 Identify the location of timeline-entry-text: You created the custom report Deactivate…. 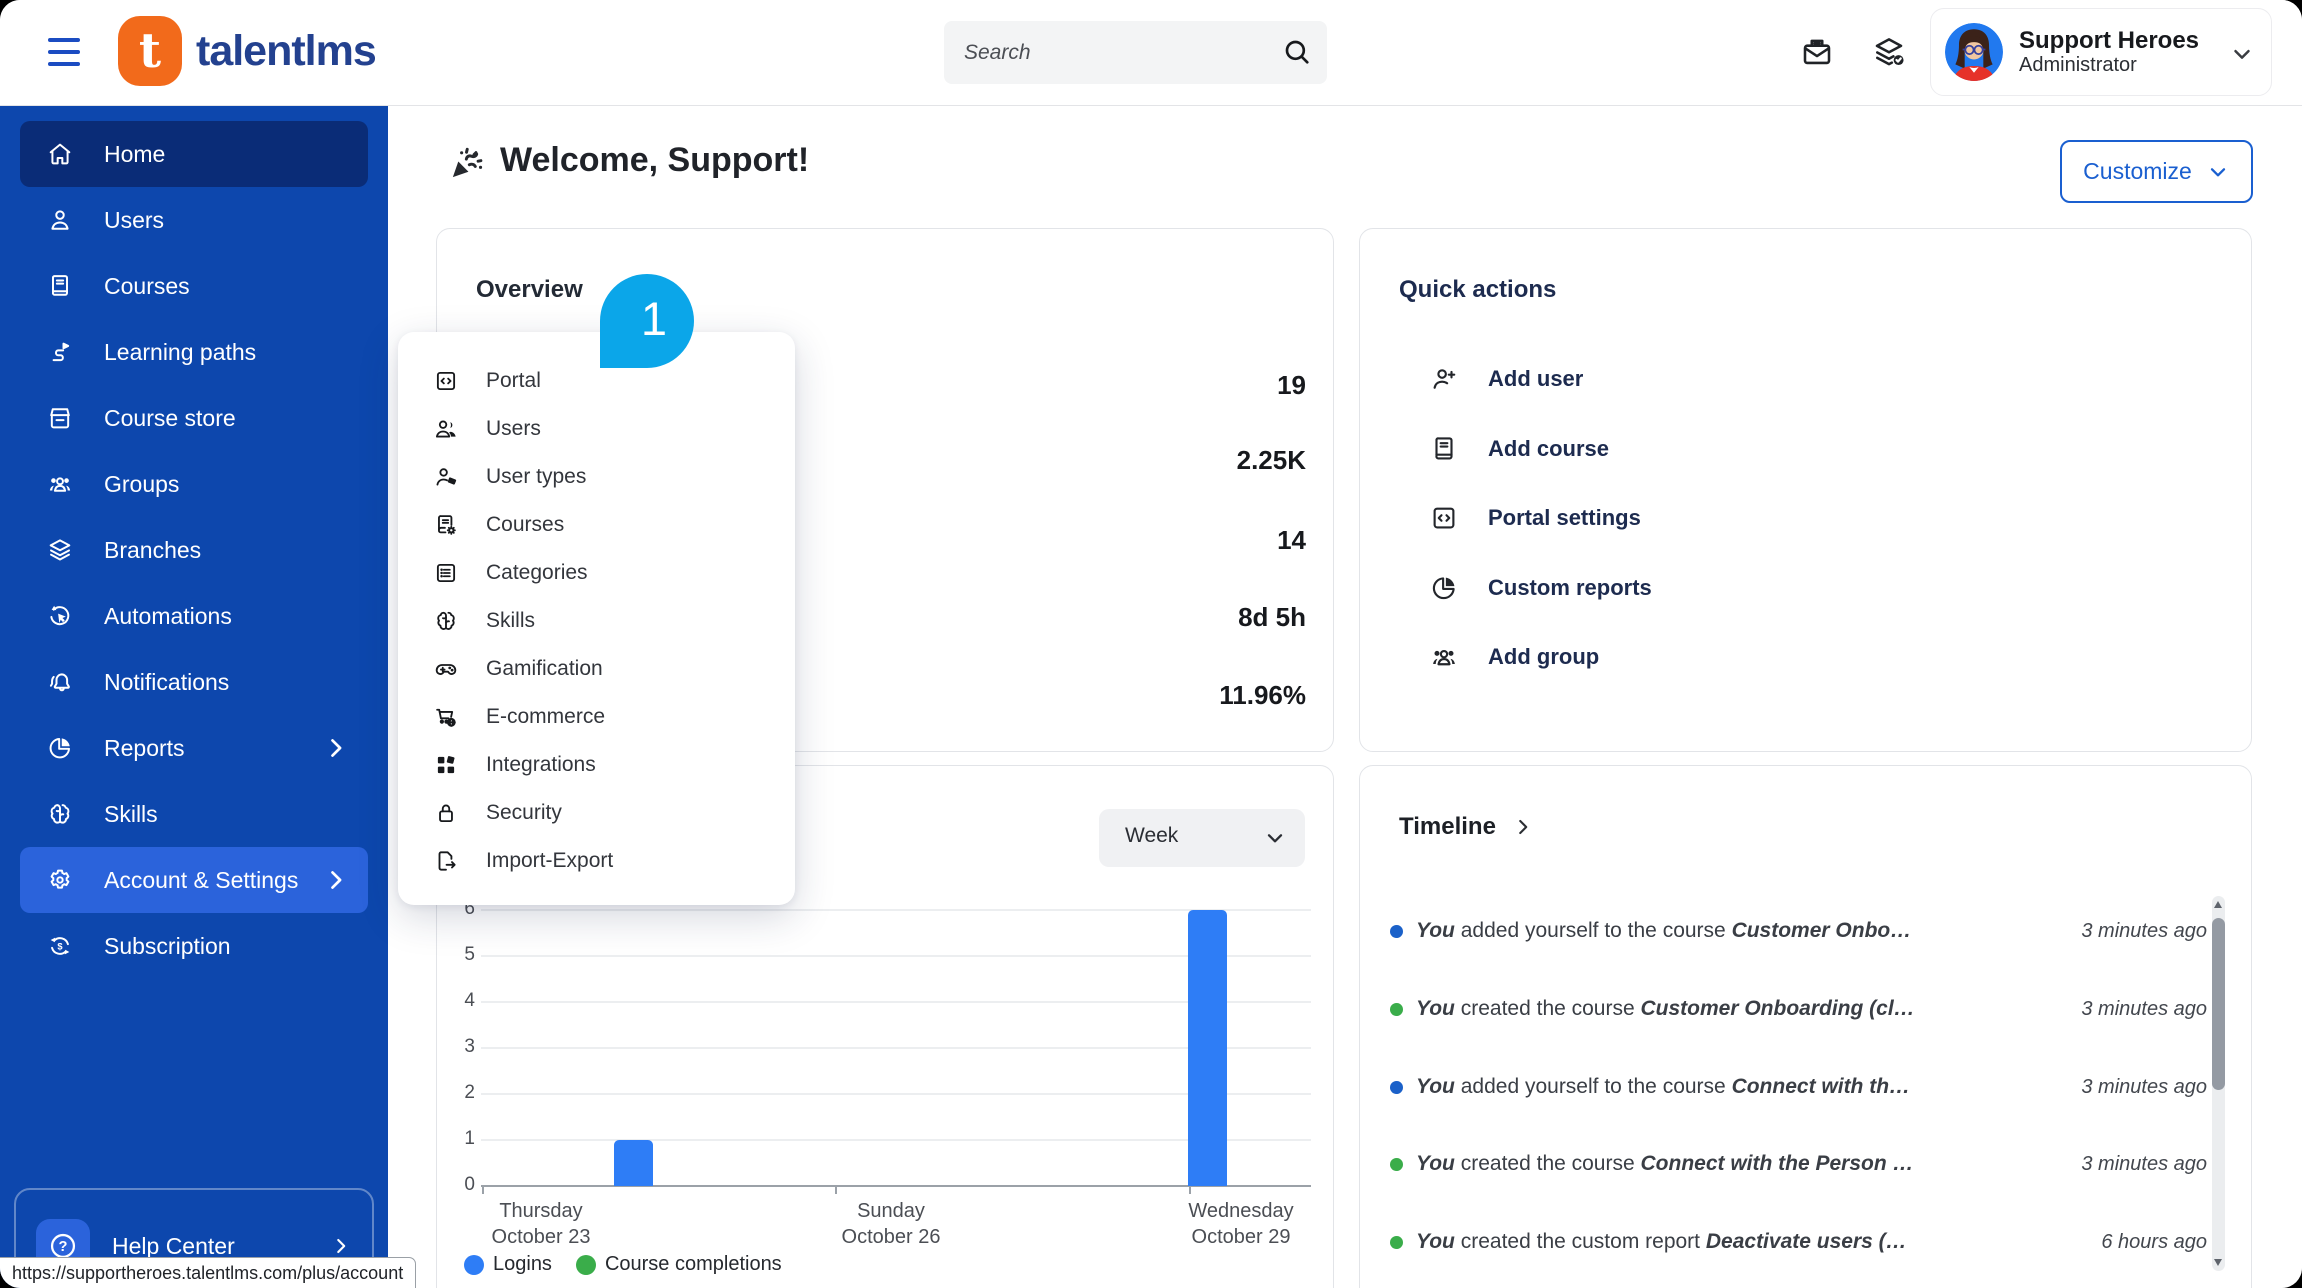
(1661, 1241).